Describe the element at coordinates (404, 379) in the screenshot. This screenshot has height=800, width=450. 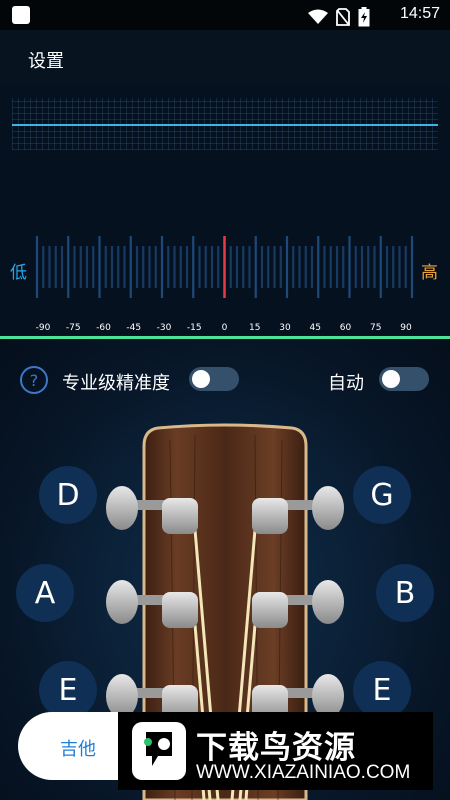
I see `auto-toggle` at that location.